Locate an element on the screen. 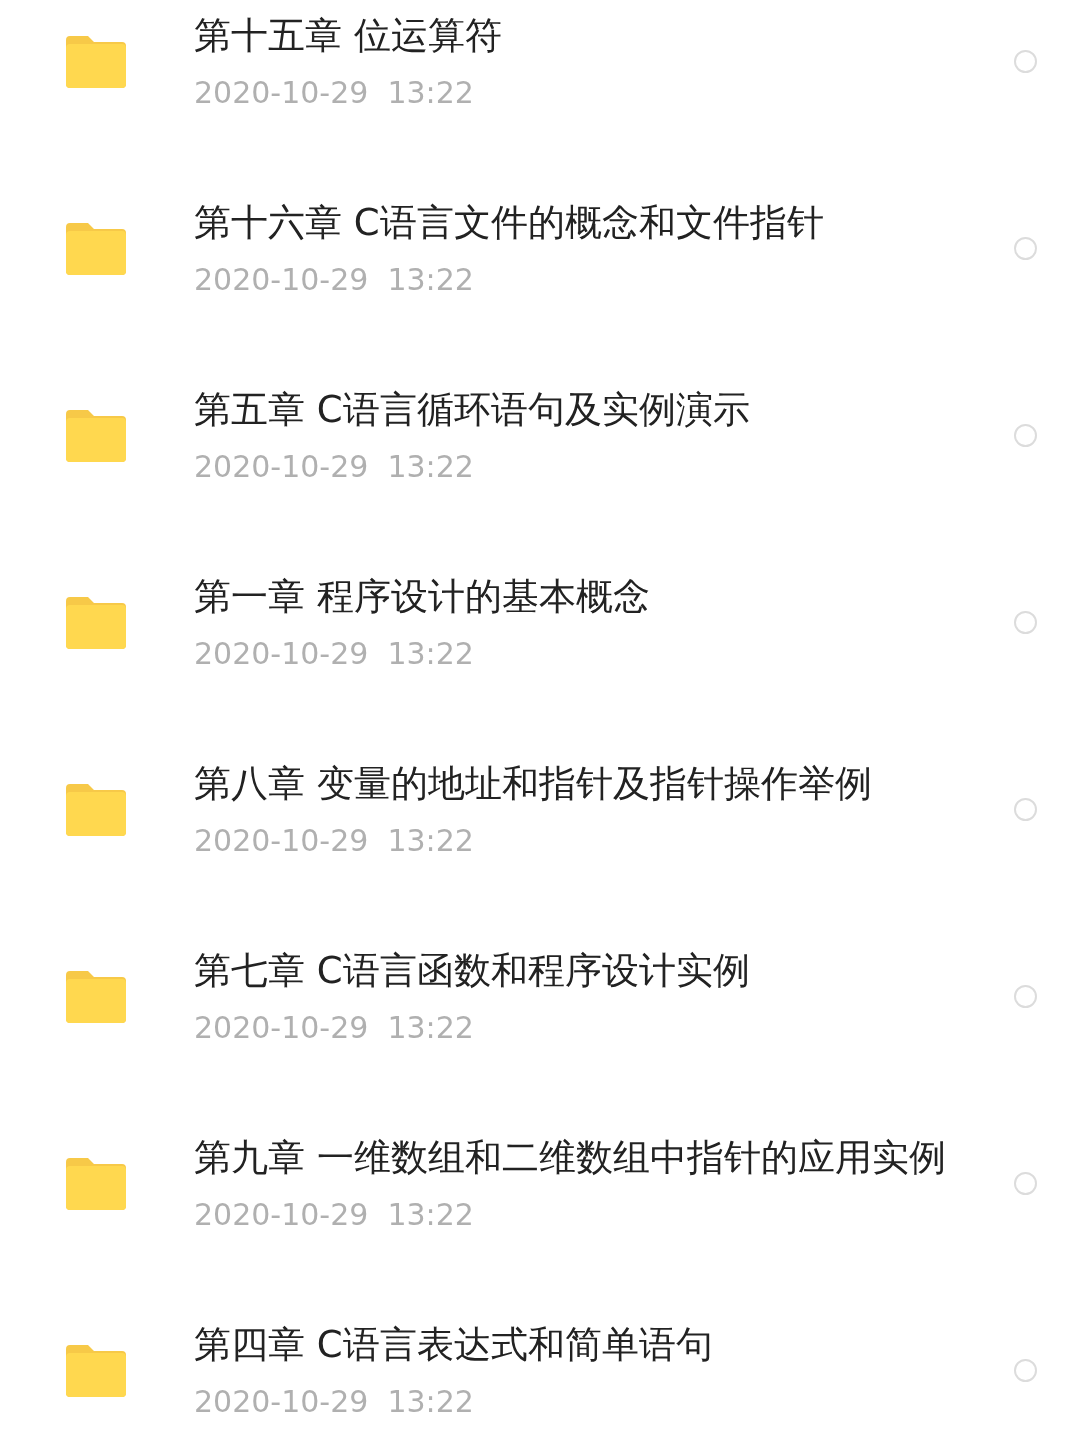 The image size is (1080, 1440). file-name: 第七章 C语言函数和程序设计实例 is located at coordinates (570, 970).